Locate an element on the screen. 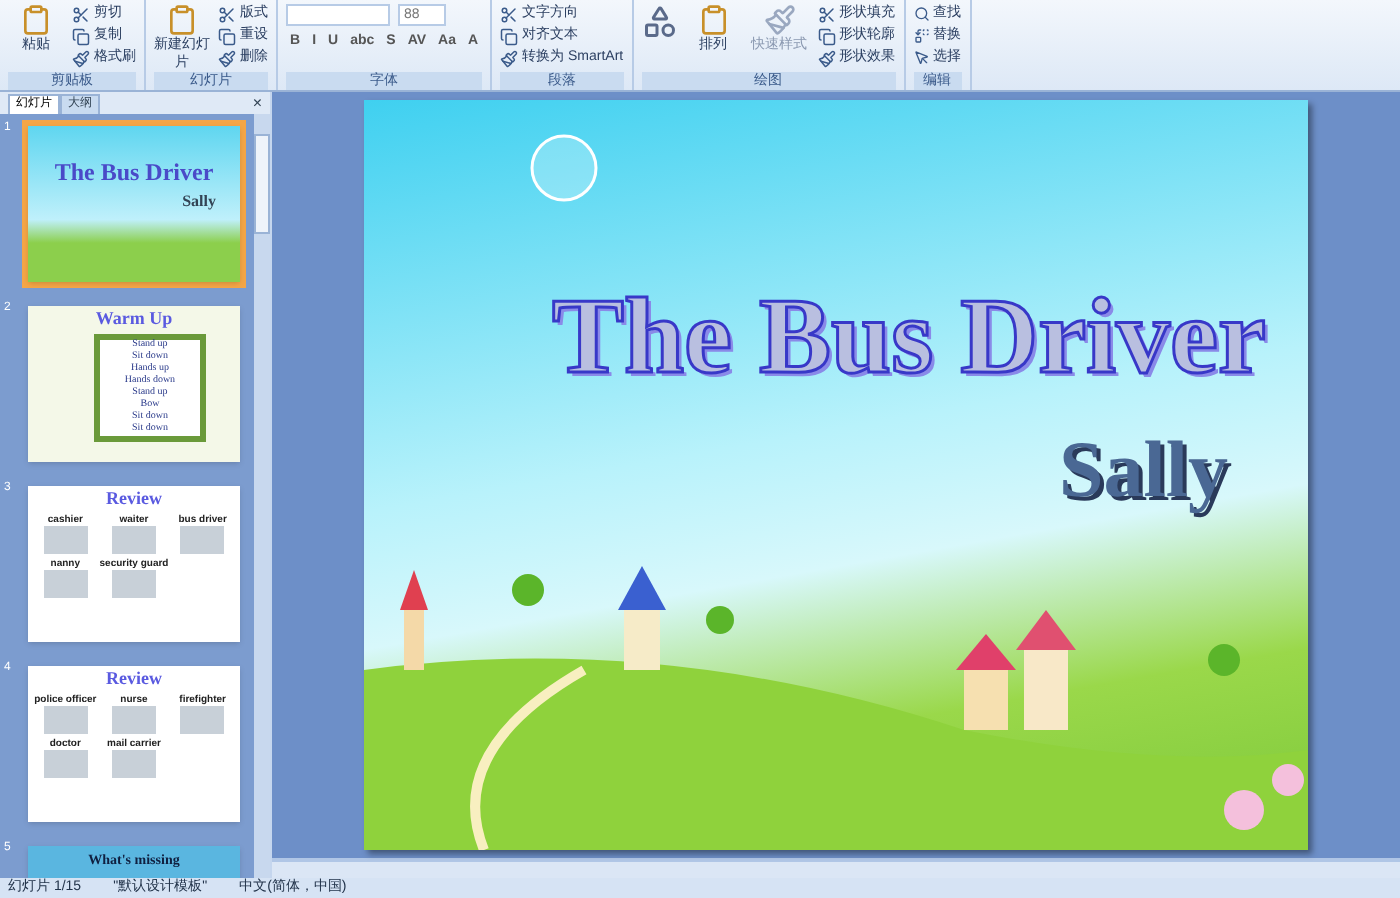 The height and width of the screenshot is (898, 1400). scrollbar is located at coordinates (262, 496).